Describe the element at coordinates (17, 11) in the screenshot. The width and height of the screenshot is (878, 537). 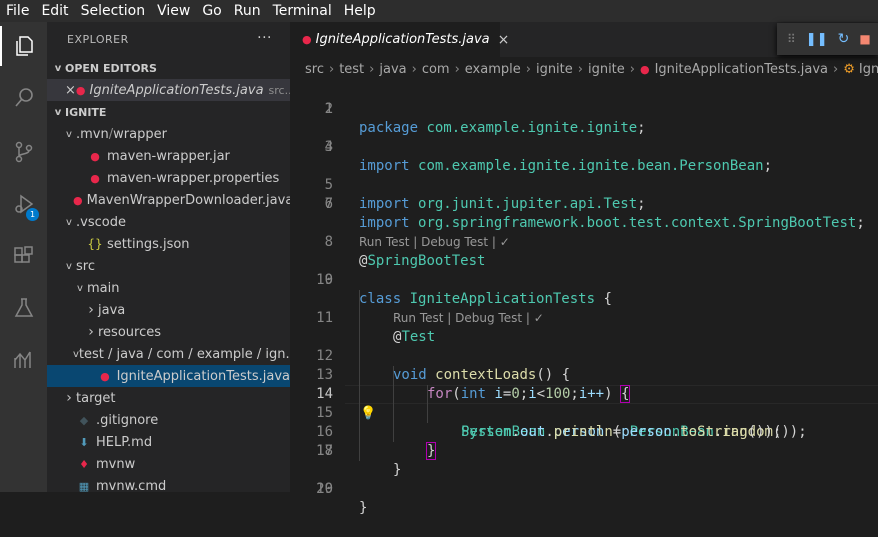
I see `menu-file: File` at that location.